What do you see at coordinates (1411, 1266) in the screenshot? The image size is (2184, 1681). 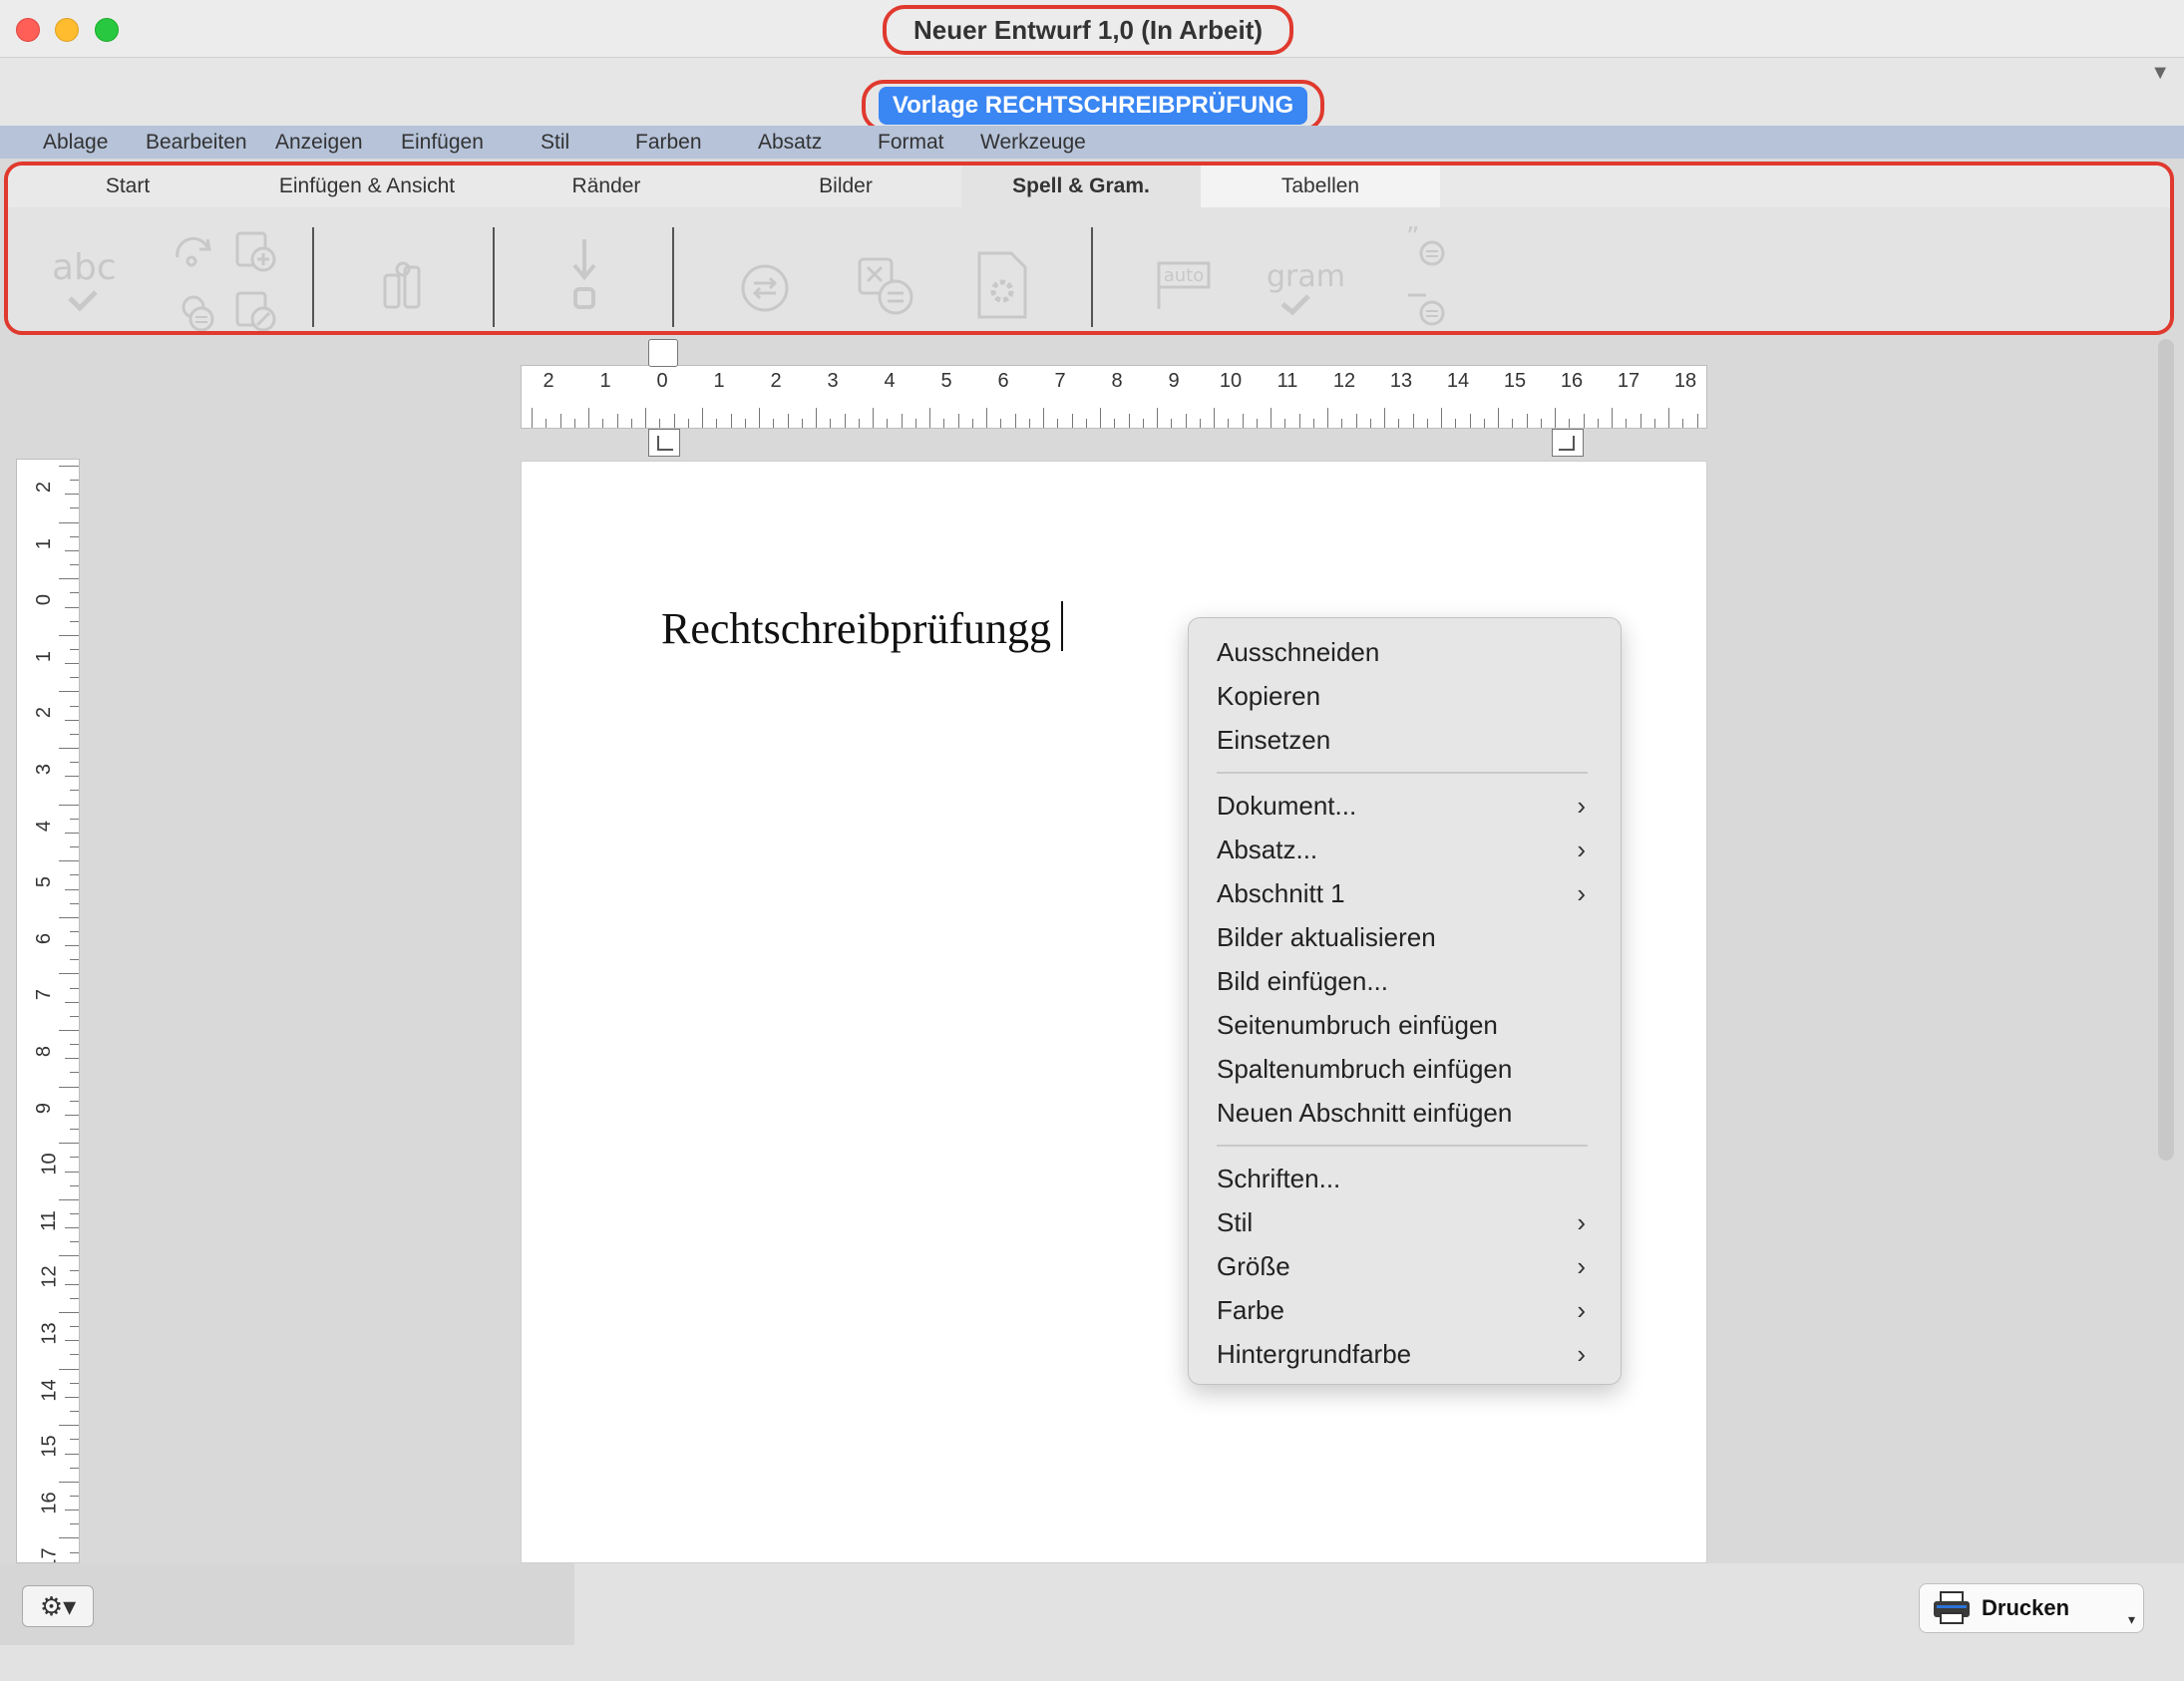 I see `context-menu-item: Größe ›` at bounding box center [1411, 1266].